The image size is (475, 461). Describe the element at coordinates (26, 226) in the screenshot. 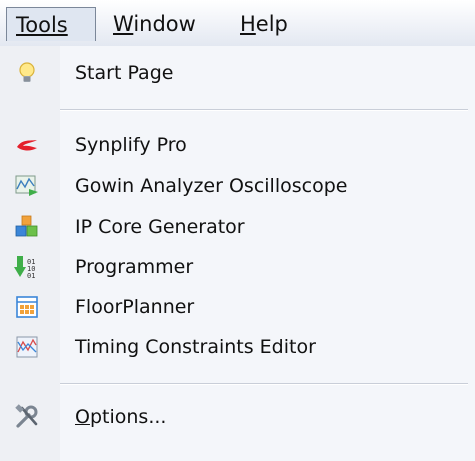

I see `ip-core-cubes-icon` at that location.